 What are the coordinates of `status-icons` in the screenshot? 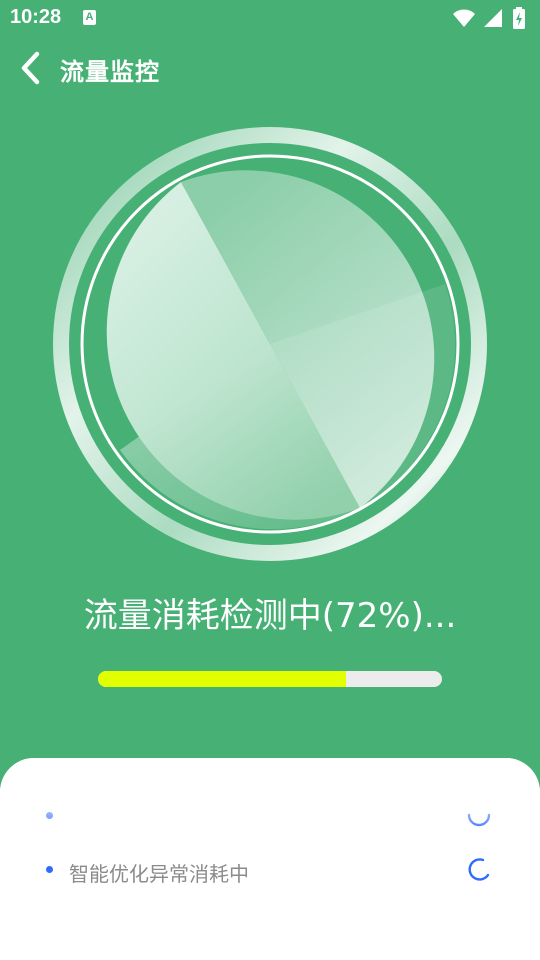 It's located at (492, 18).